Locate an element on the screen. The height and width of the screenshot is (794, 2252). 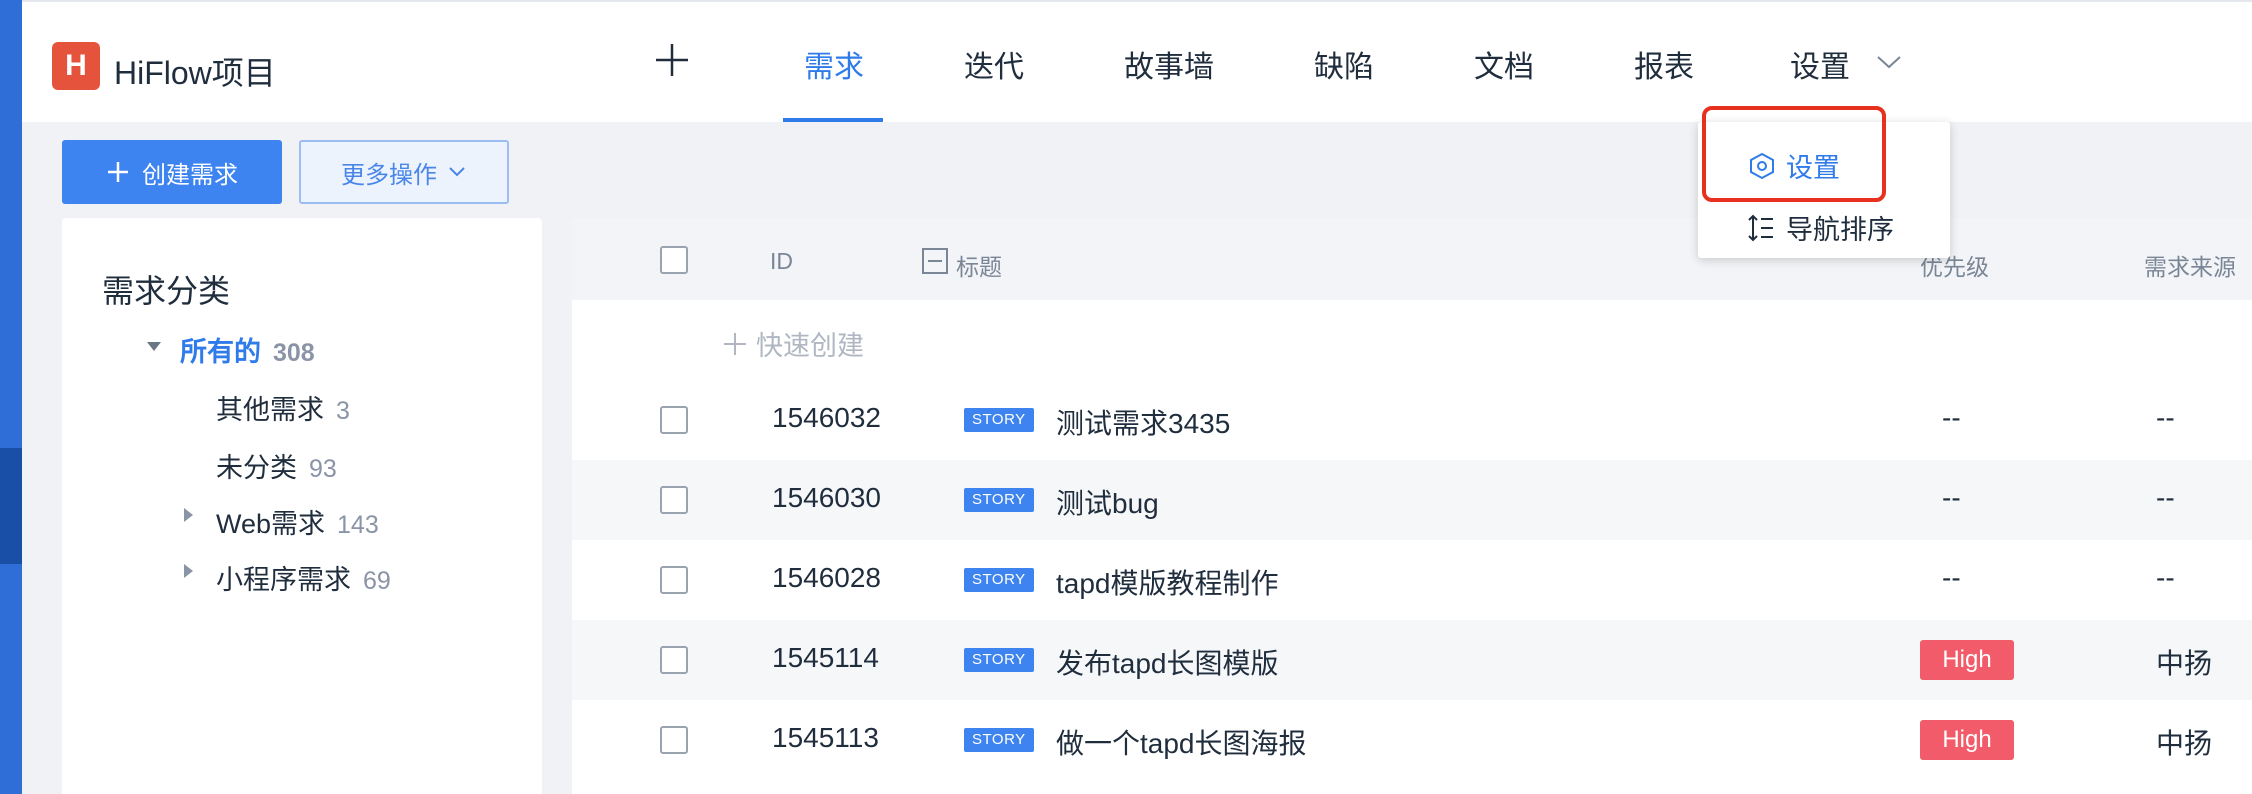
sidebar-item-label: 小程序需求 is located at coordinates (283, 580).